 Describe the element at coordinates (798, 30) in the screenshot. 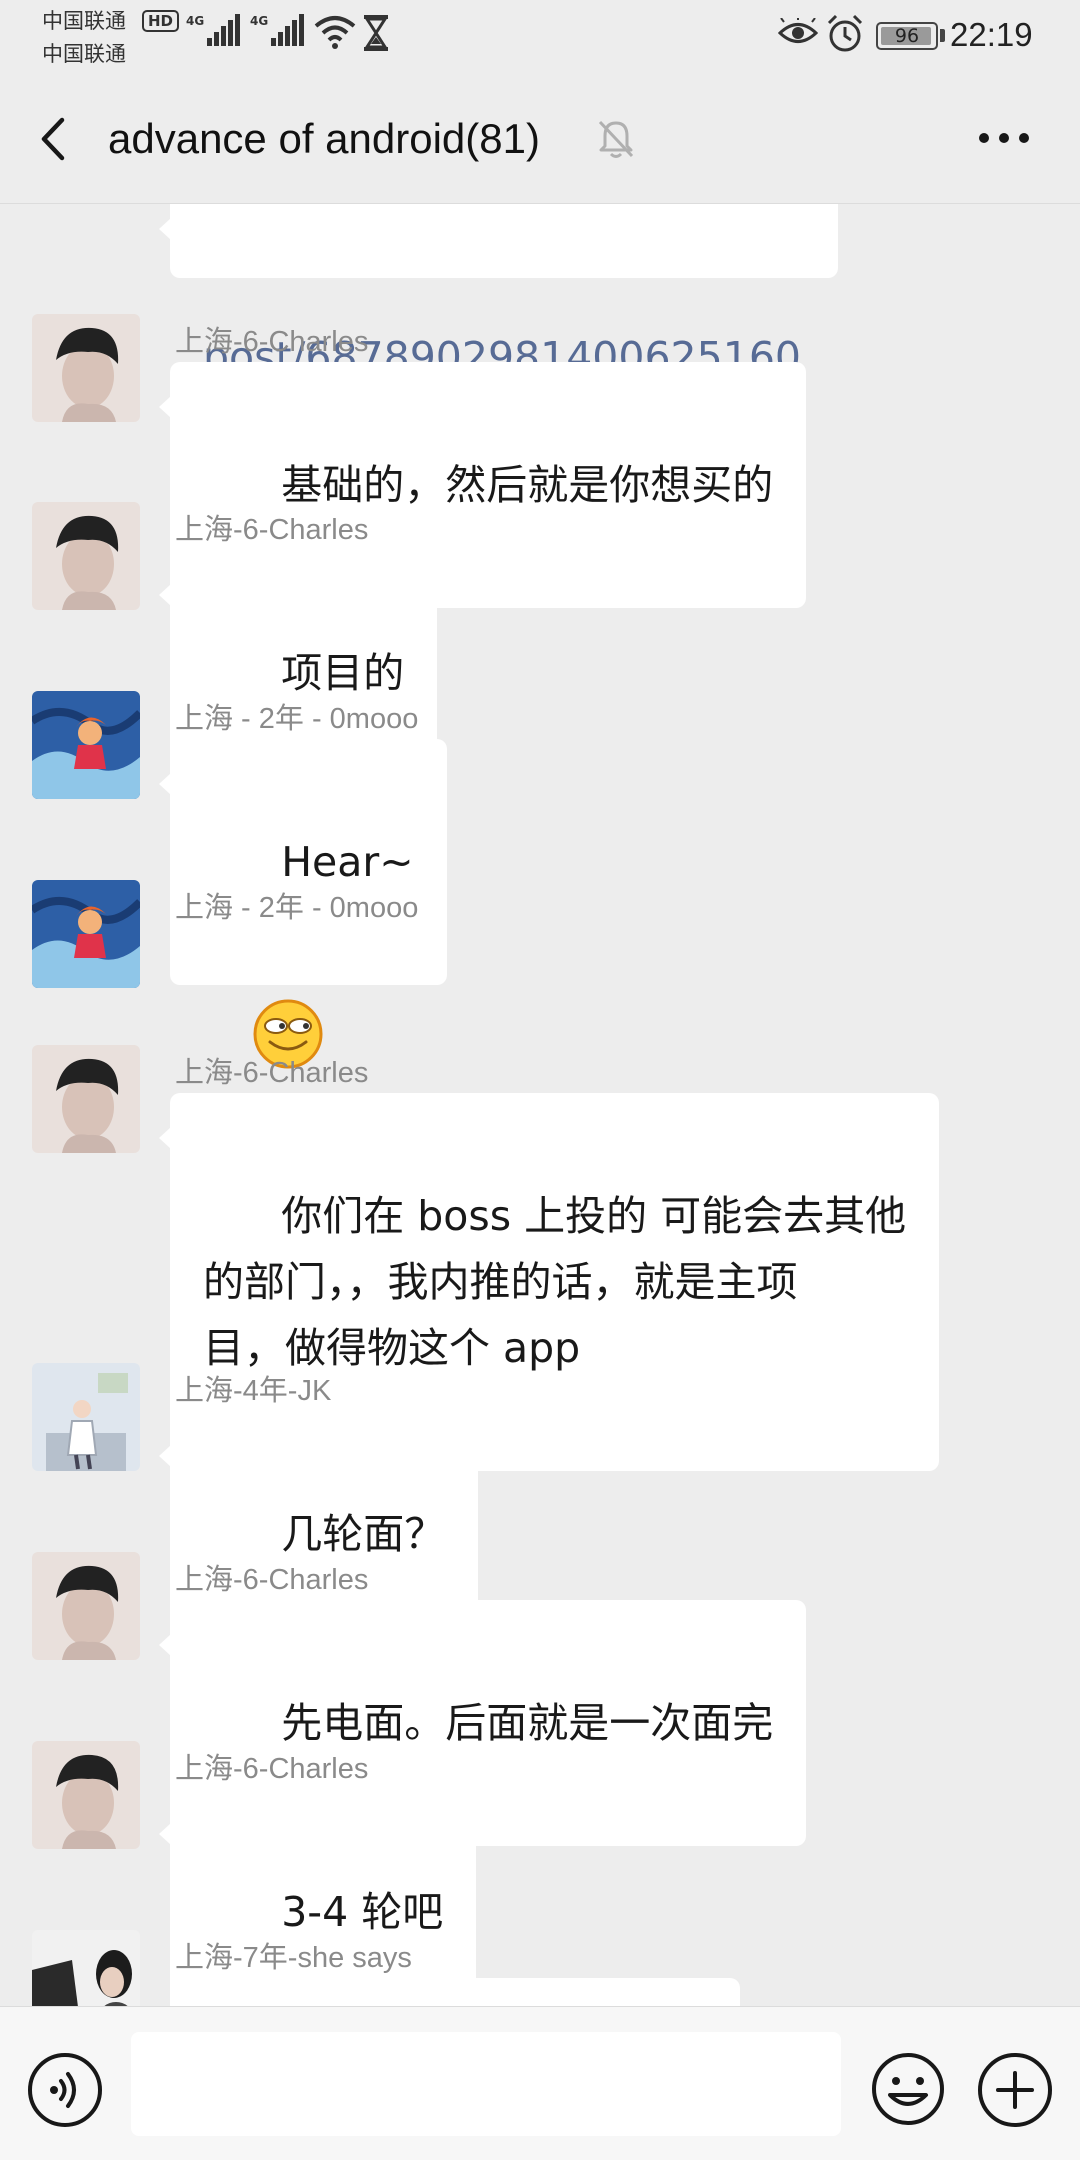

I see `eye-icon` at that location.